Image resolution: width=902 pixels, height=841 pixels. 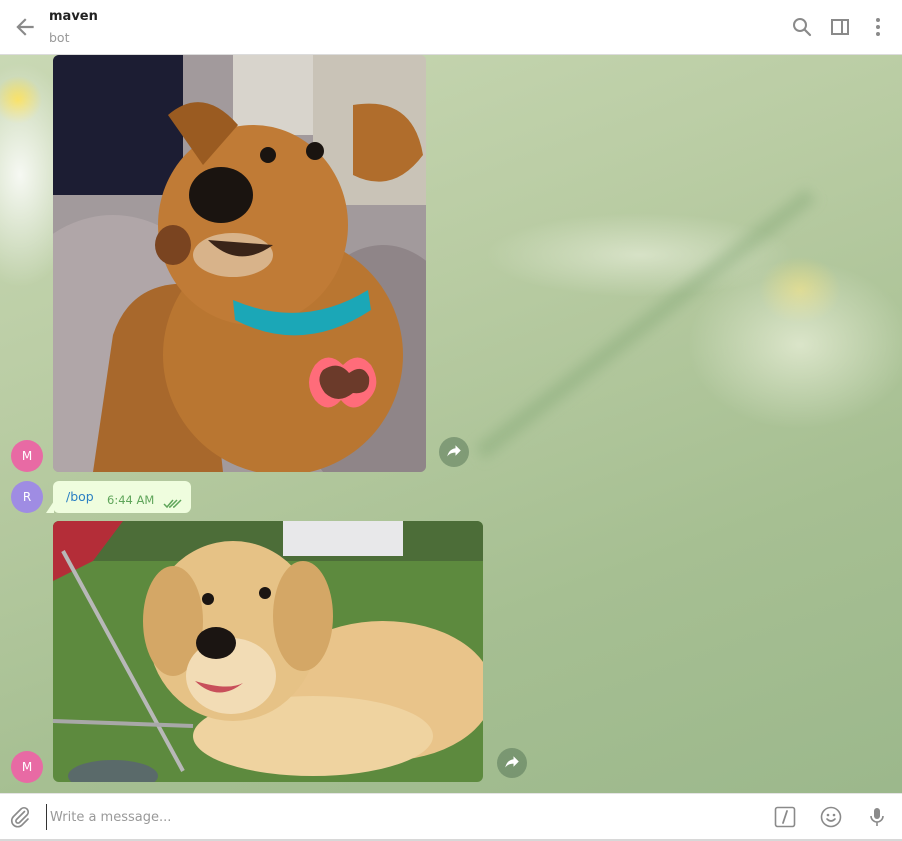 What do you see at coordinates (25, 27) in the screenshot?
I see `back-arrow-icon` at bounding box center [25, 27].